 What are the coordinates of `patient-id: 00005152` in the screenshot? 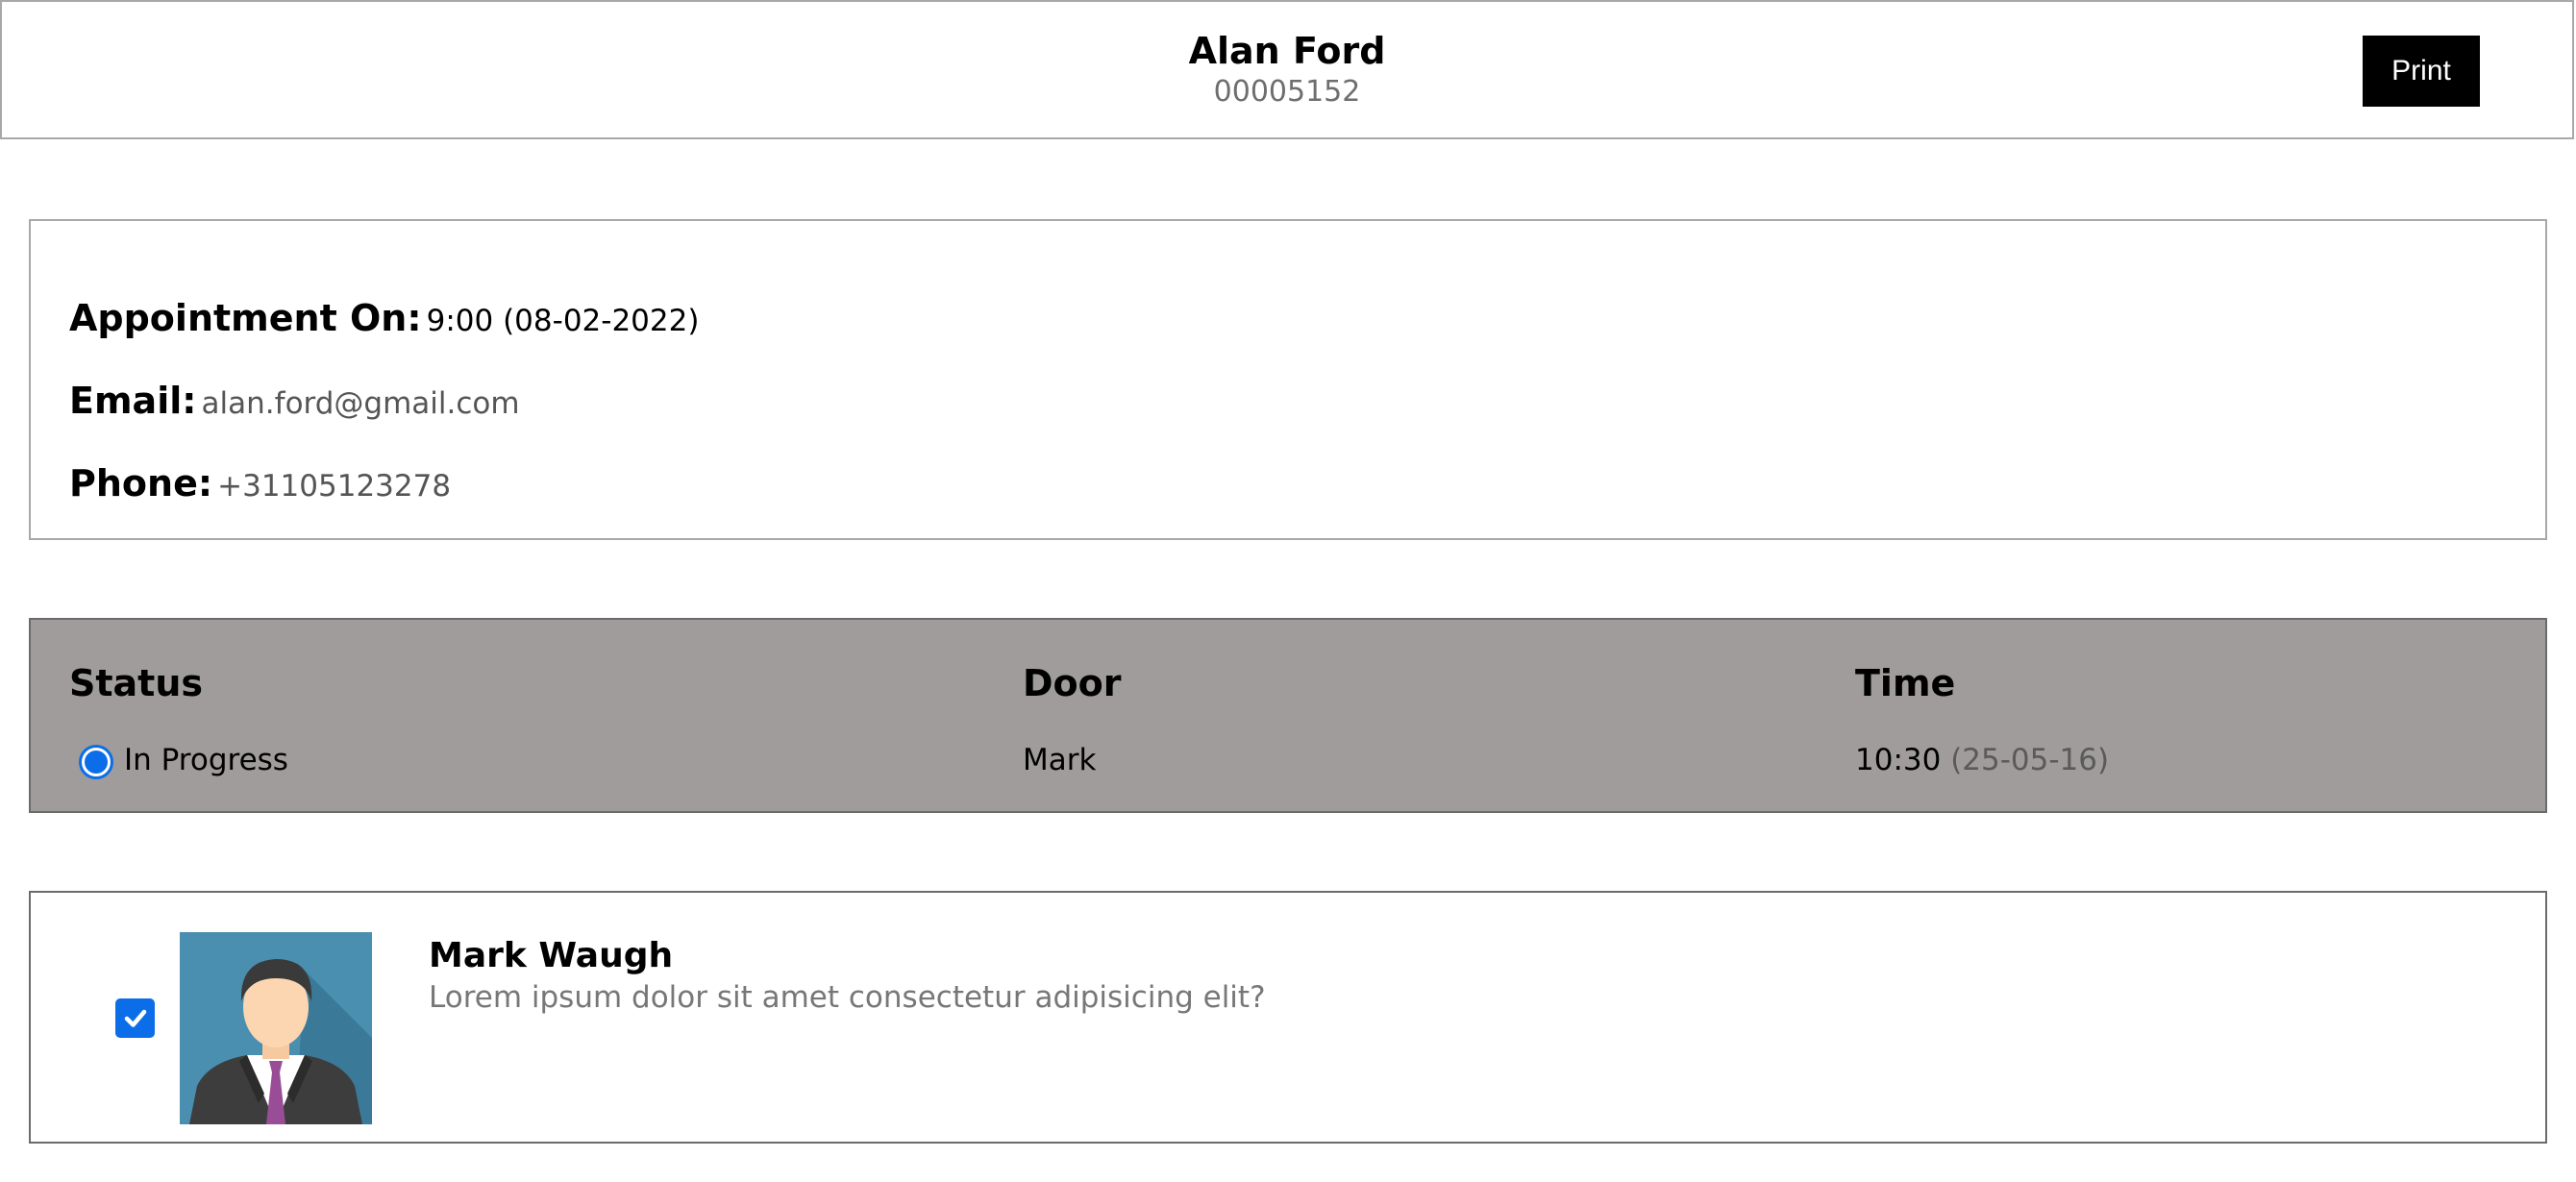 It's located at (1287, 92).